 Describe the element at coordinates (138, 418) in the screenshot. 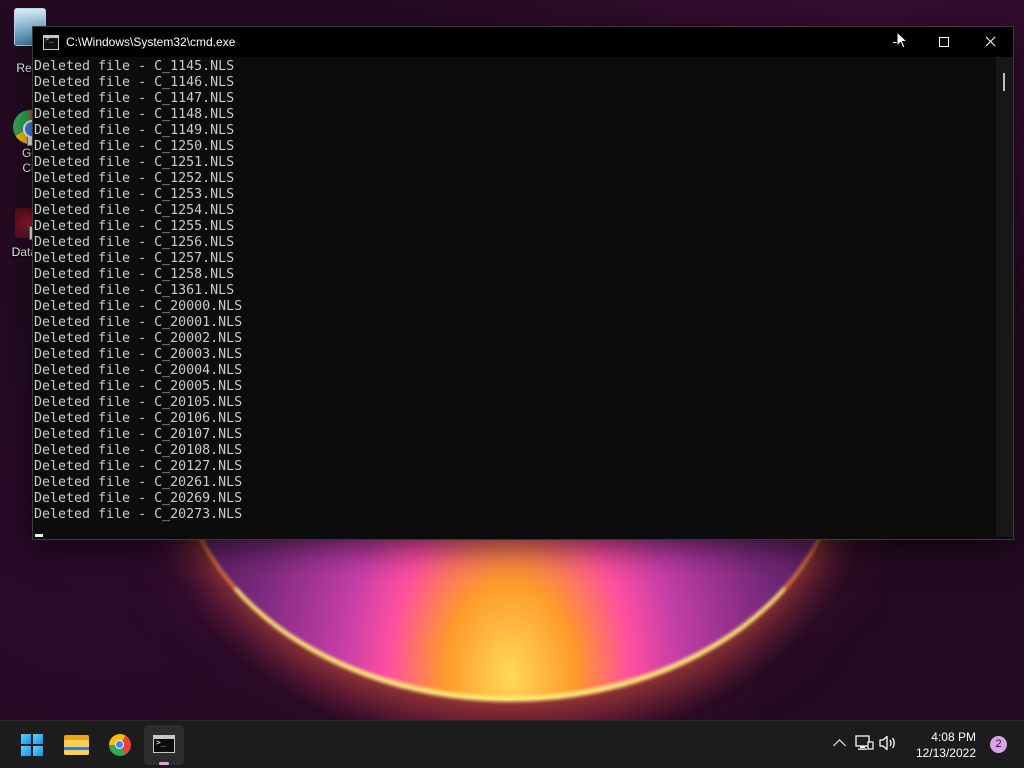

I see `console-line: Deleted file - C_20106.NLS` at that location.